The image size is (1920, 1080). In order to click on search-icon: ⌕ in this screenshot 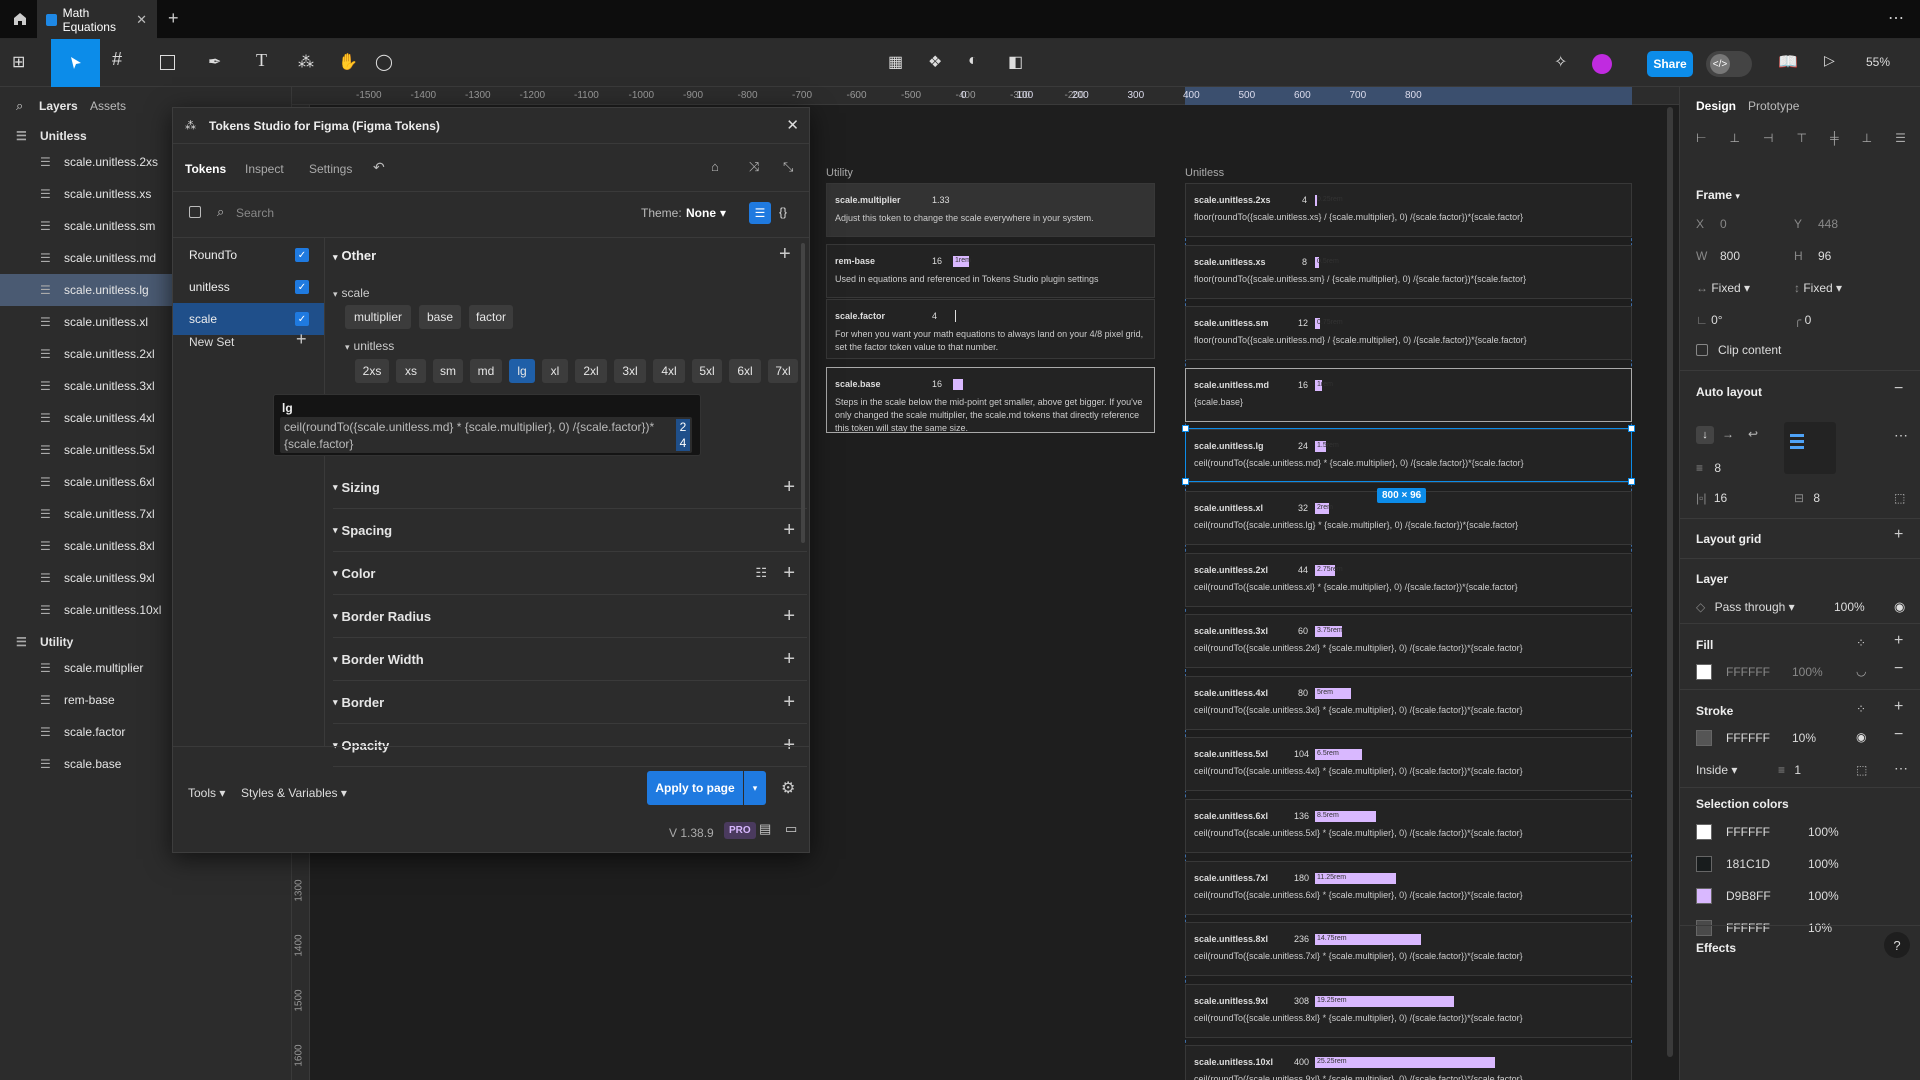, I will do `click(19, 106)`.